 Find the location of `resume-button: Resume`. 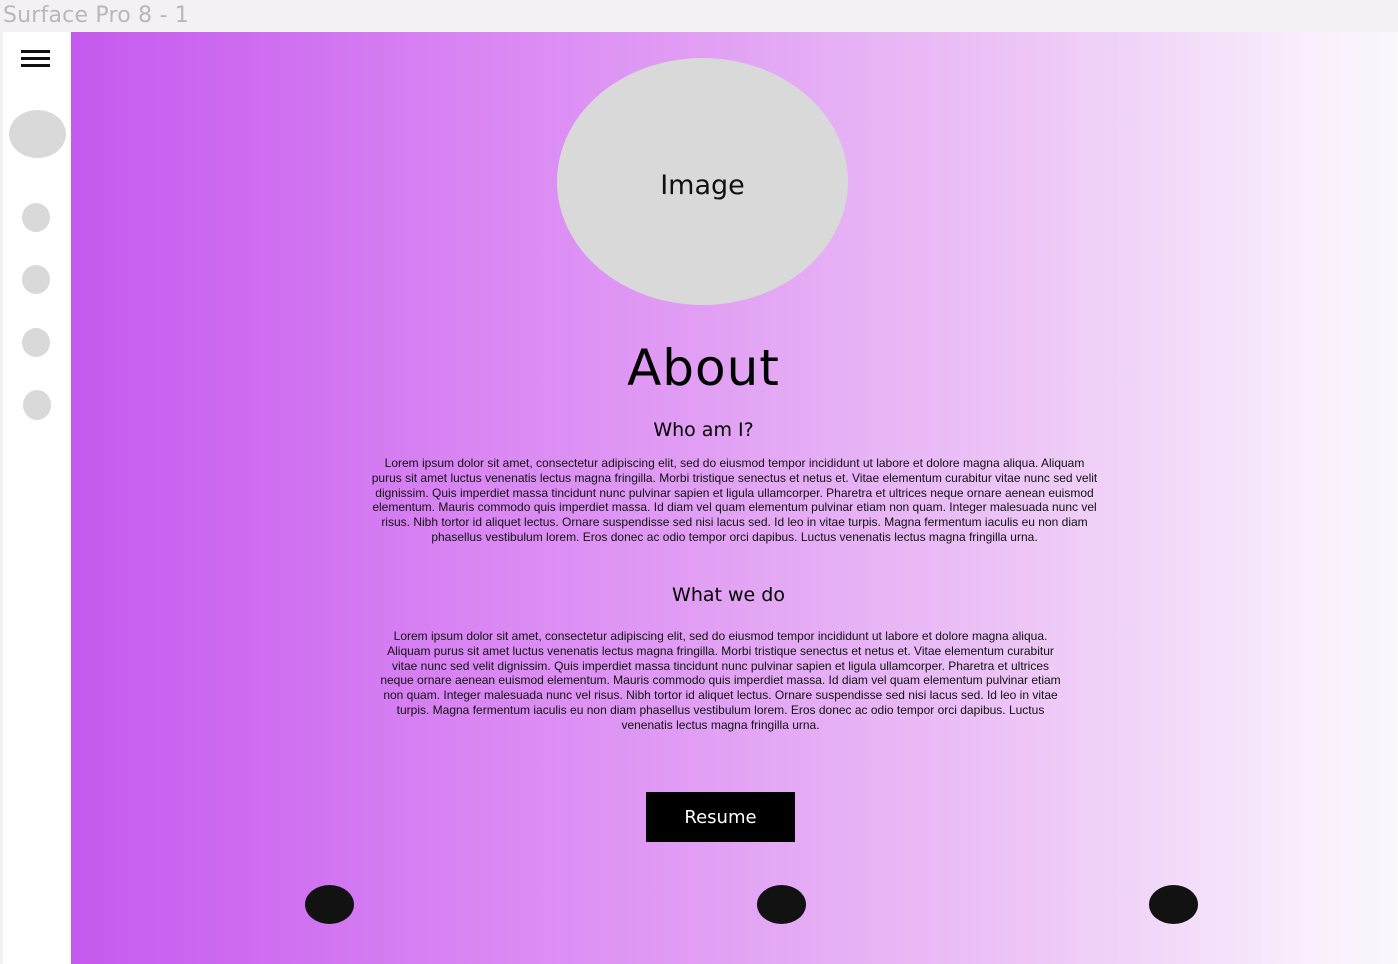

resume-button: Resume is located at coordinates (720, 817).